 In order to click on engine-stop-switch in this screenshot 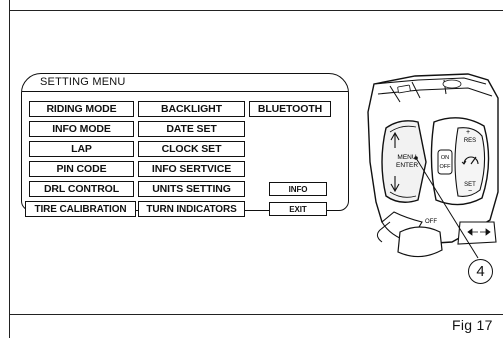, I will do `click(420, 242)`.